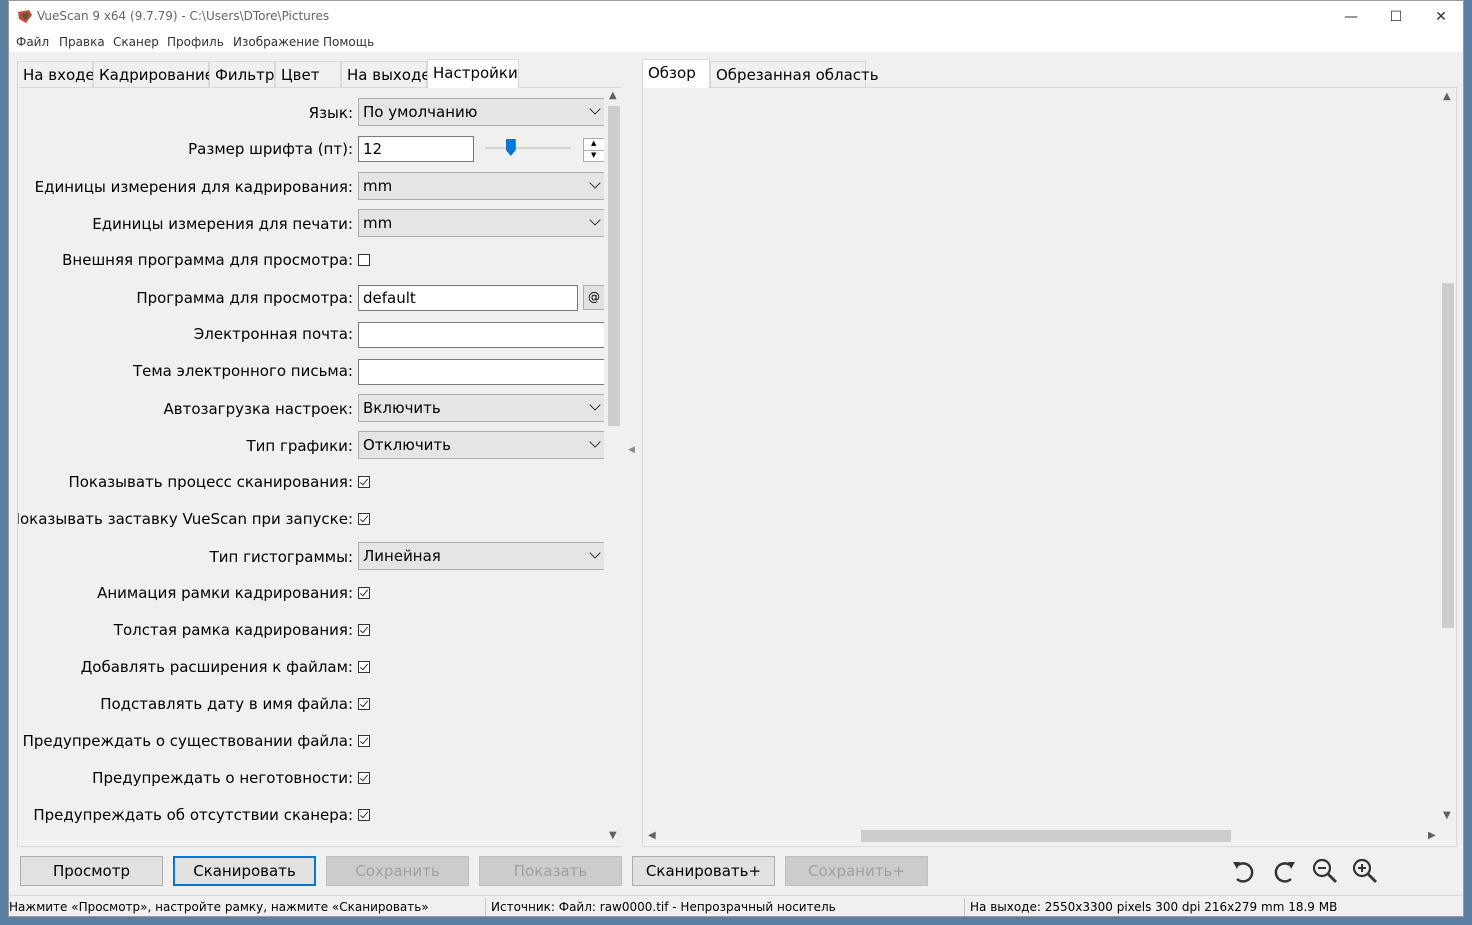 Image resolution: width=1472 pixels, height=925 pixels. Describe the element at coordinates (481, 223) in the screenshot. I see `print-units-dropdown: mm` at that location.